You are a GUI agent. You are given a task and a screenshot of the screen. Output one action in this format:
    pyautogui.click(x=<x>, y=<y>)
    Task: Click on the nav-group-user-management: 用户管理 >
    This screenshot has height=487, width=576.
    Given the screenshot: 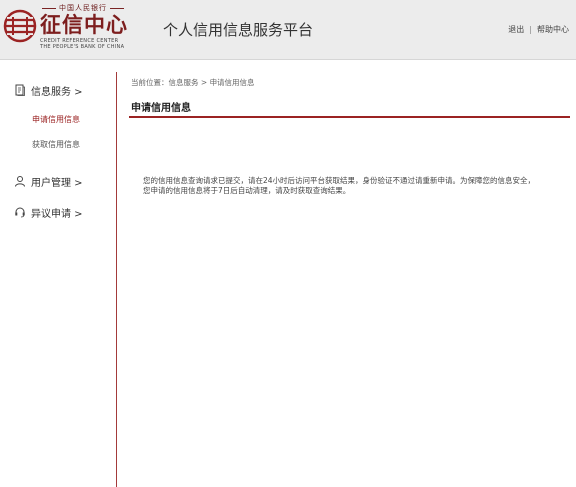 What is the action you would take?
    pyautogui.click(x=48, y=181)
    